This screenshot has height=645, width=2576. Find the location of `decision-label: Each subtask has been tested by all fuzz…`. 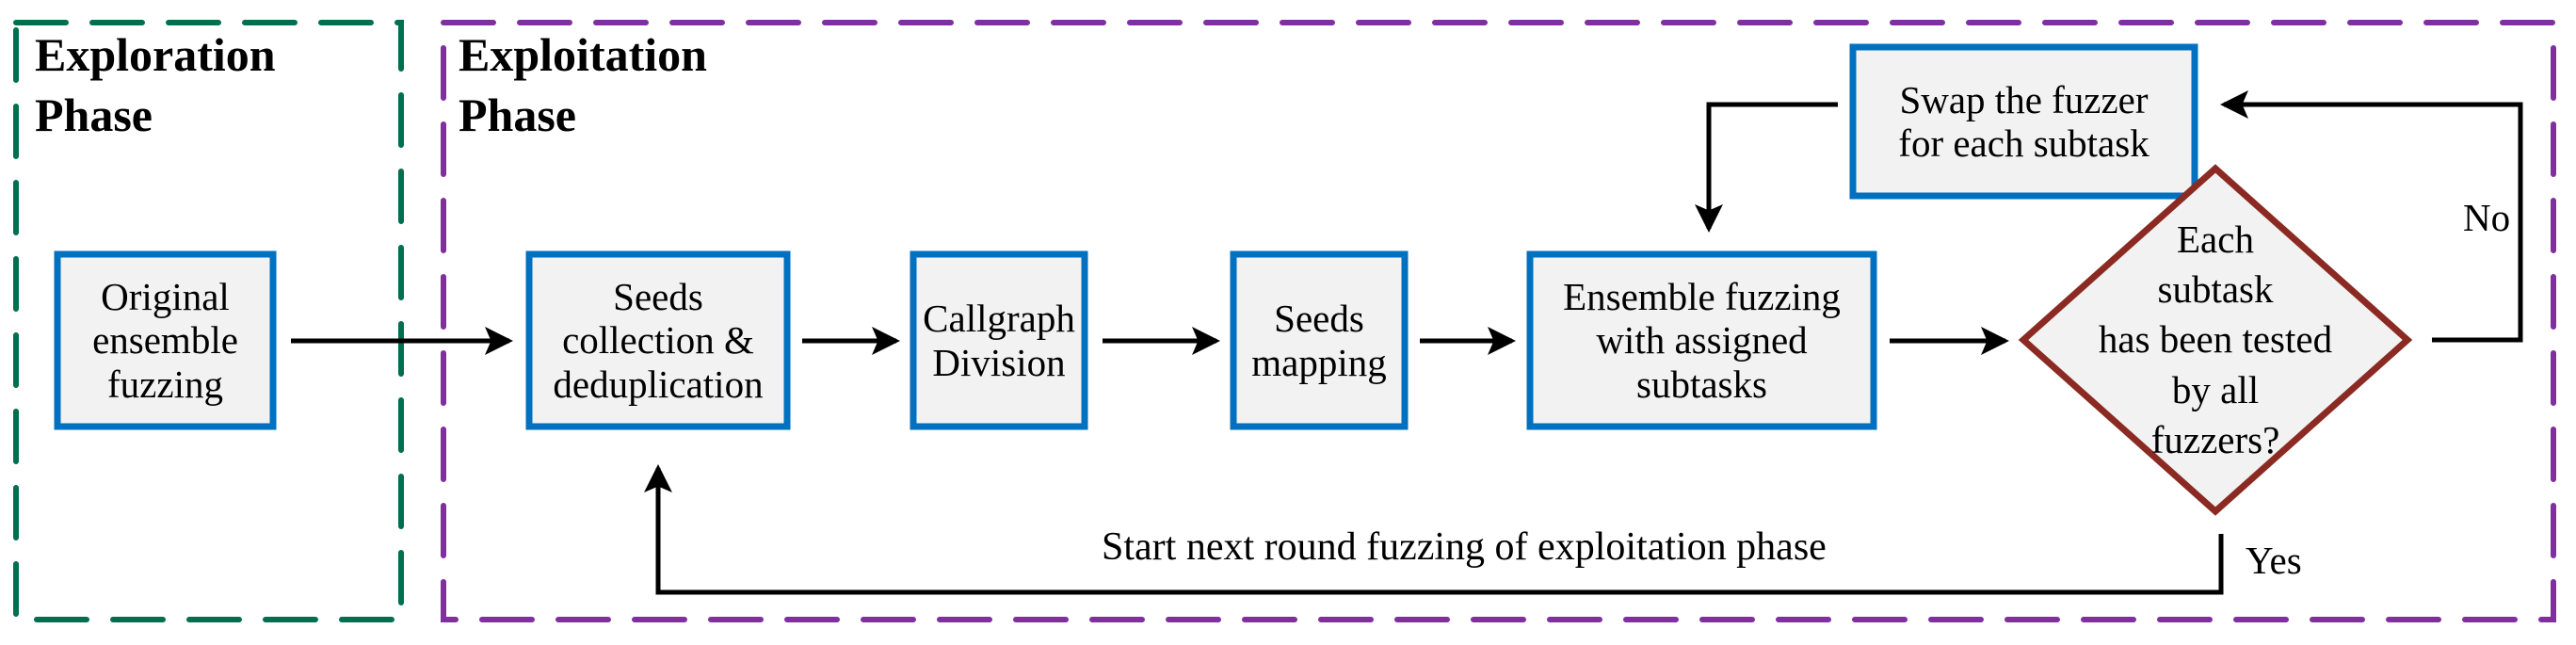

decision-label: Each subtask has been tested by all fuzz… is located at coordinates (2215, 339).